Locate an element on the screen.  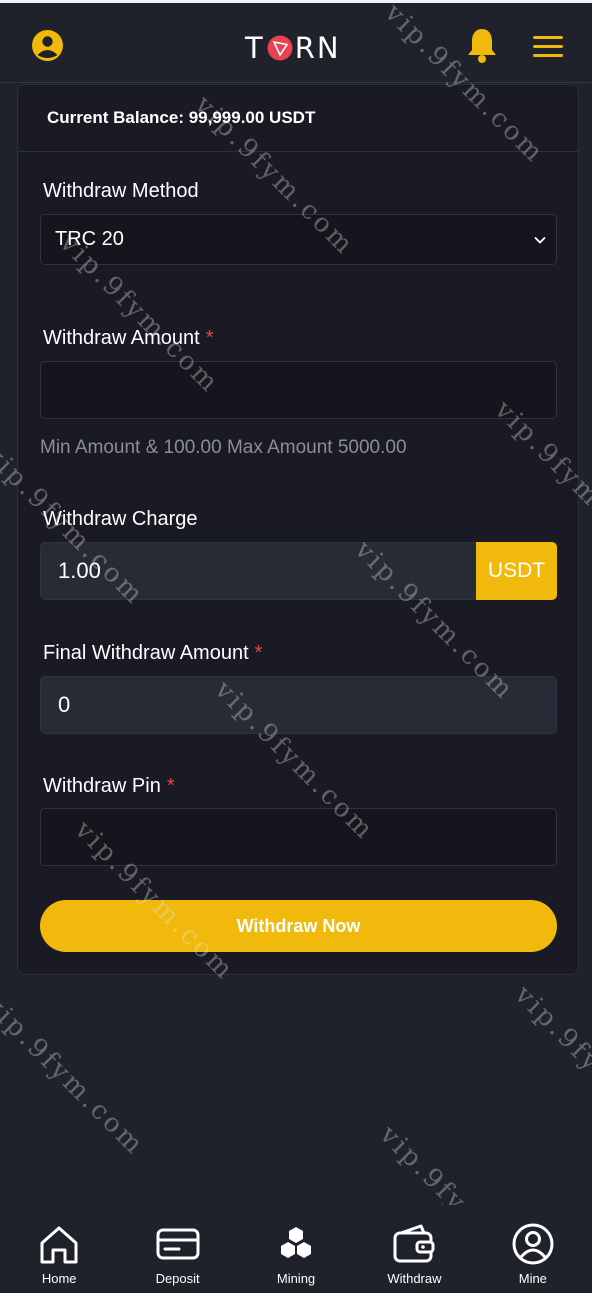
nav-item-mining: Mining is located at coordinates (296, 1249).